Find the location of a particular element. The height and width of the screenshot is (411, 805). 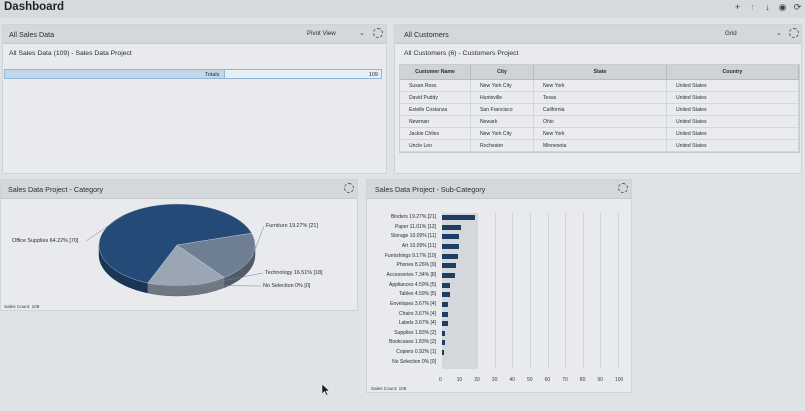

bar-category-label: Chairs 3.67% [4] is located at coordinates (417, 313).